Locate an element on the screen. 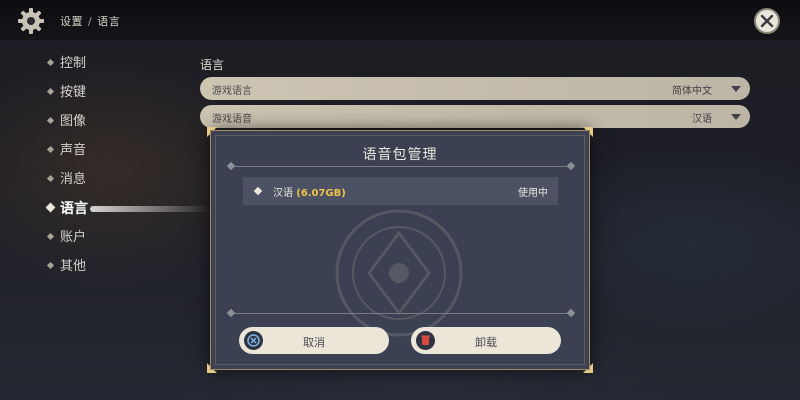 This screenshot has width=800, height=400. breadcrumb: 设置 / 语言 is located at coordinates (90, 21).